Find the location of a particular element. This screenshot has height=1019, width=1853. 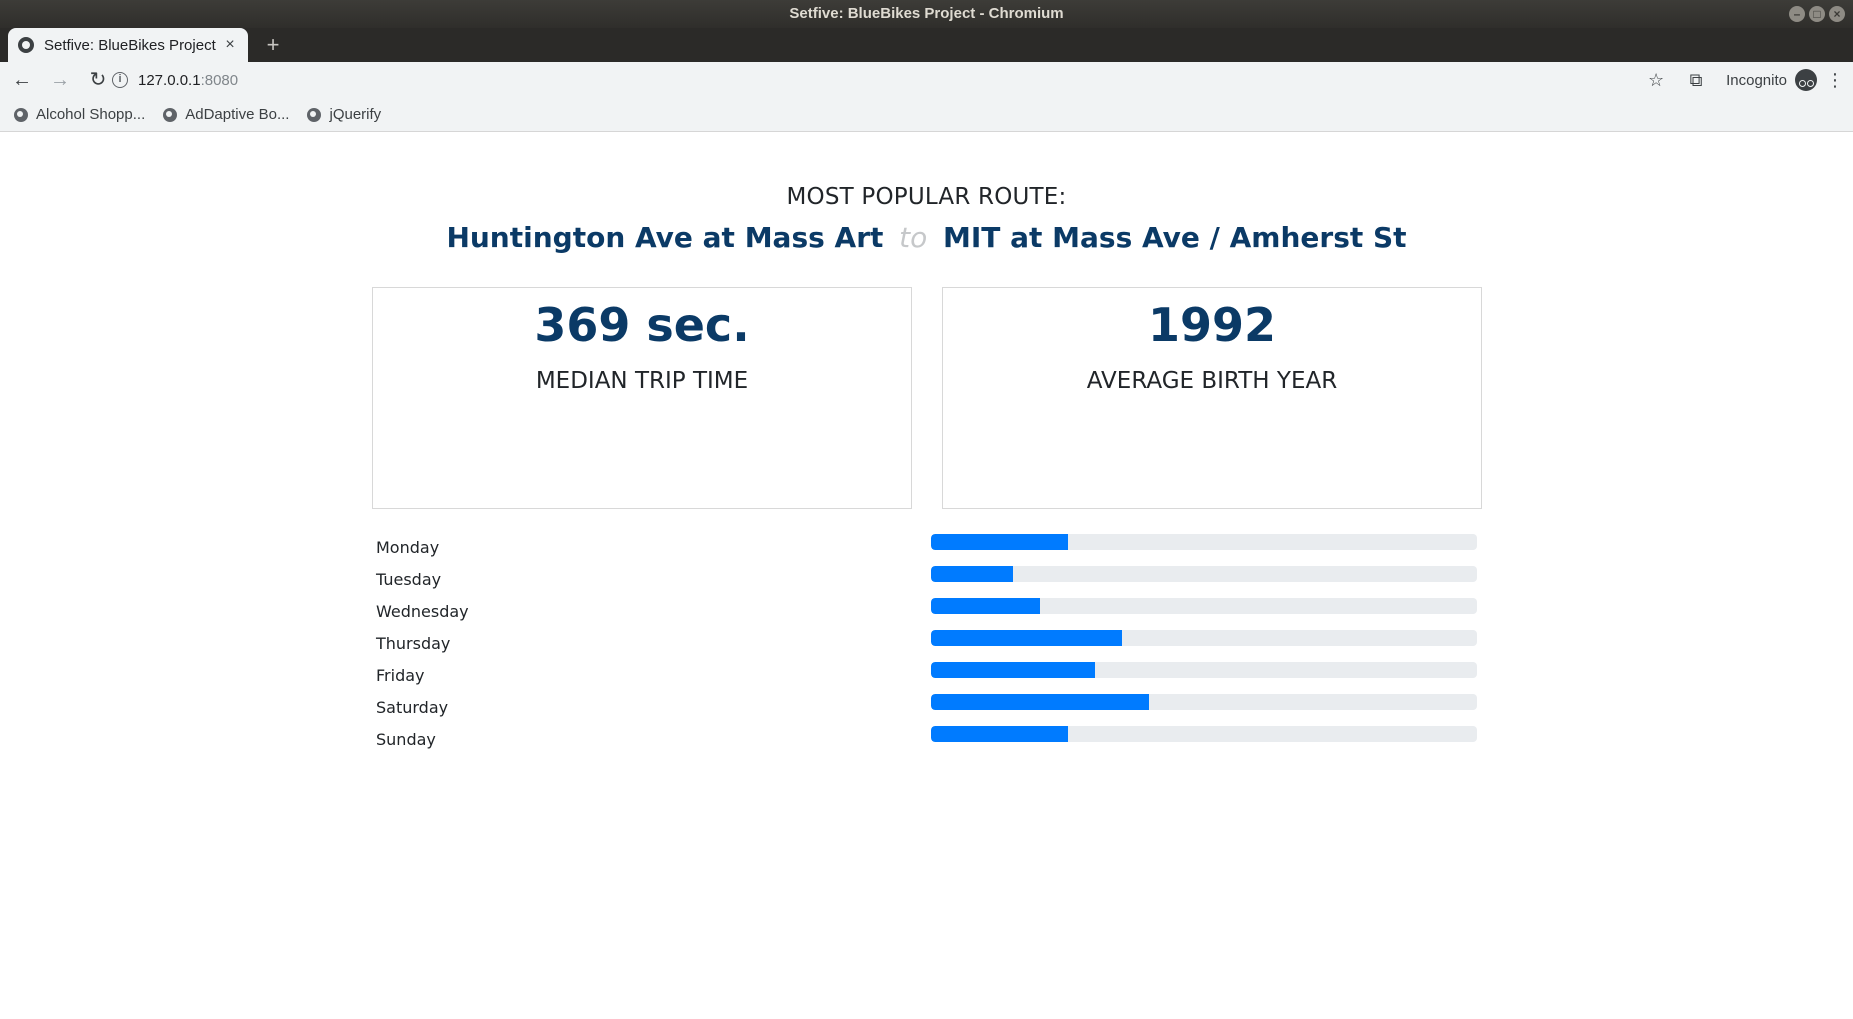

birth-year-label: AVERAGE BIRTH YEAR is located at coordinates (1212, 381).